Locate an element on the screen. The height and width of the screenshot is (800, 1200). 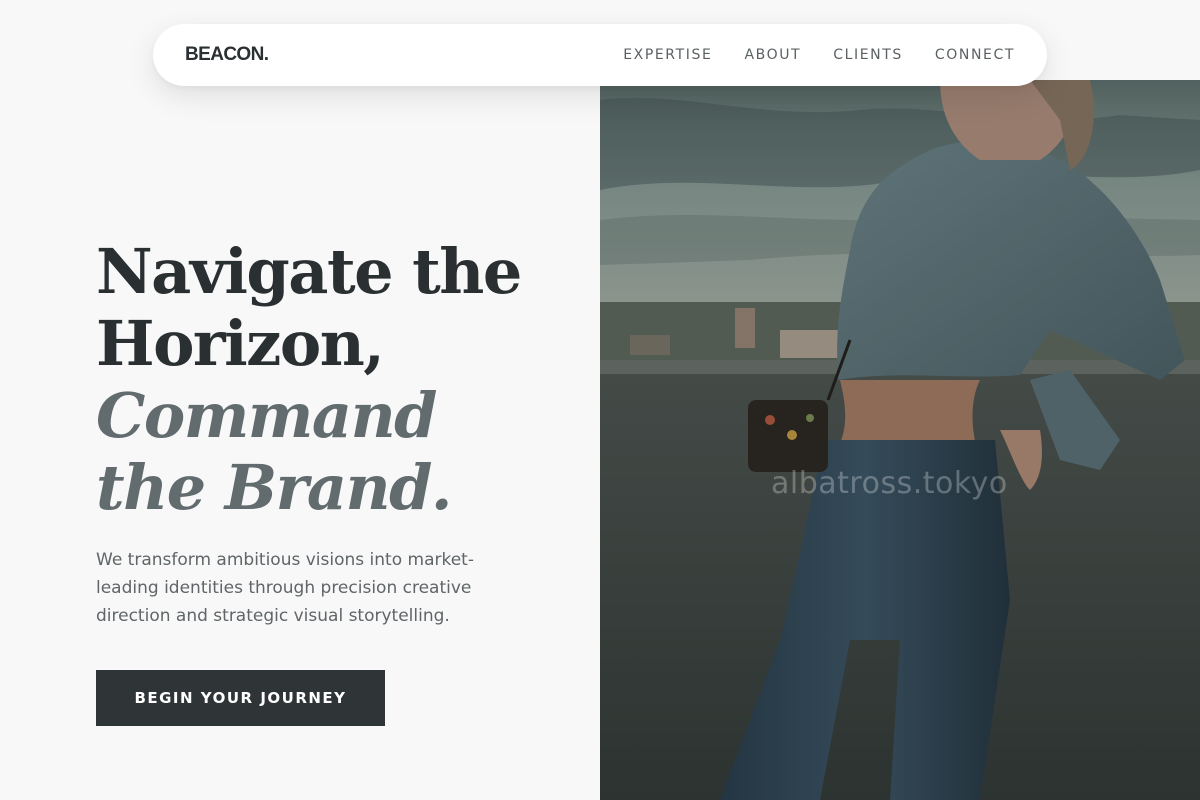
nav-link-expertise: EXPERTISE is located at coordinates (667, 55).